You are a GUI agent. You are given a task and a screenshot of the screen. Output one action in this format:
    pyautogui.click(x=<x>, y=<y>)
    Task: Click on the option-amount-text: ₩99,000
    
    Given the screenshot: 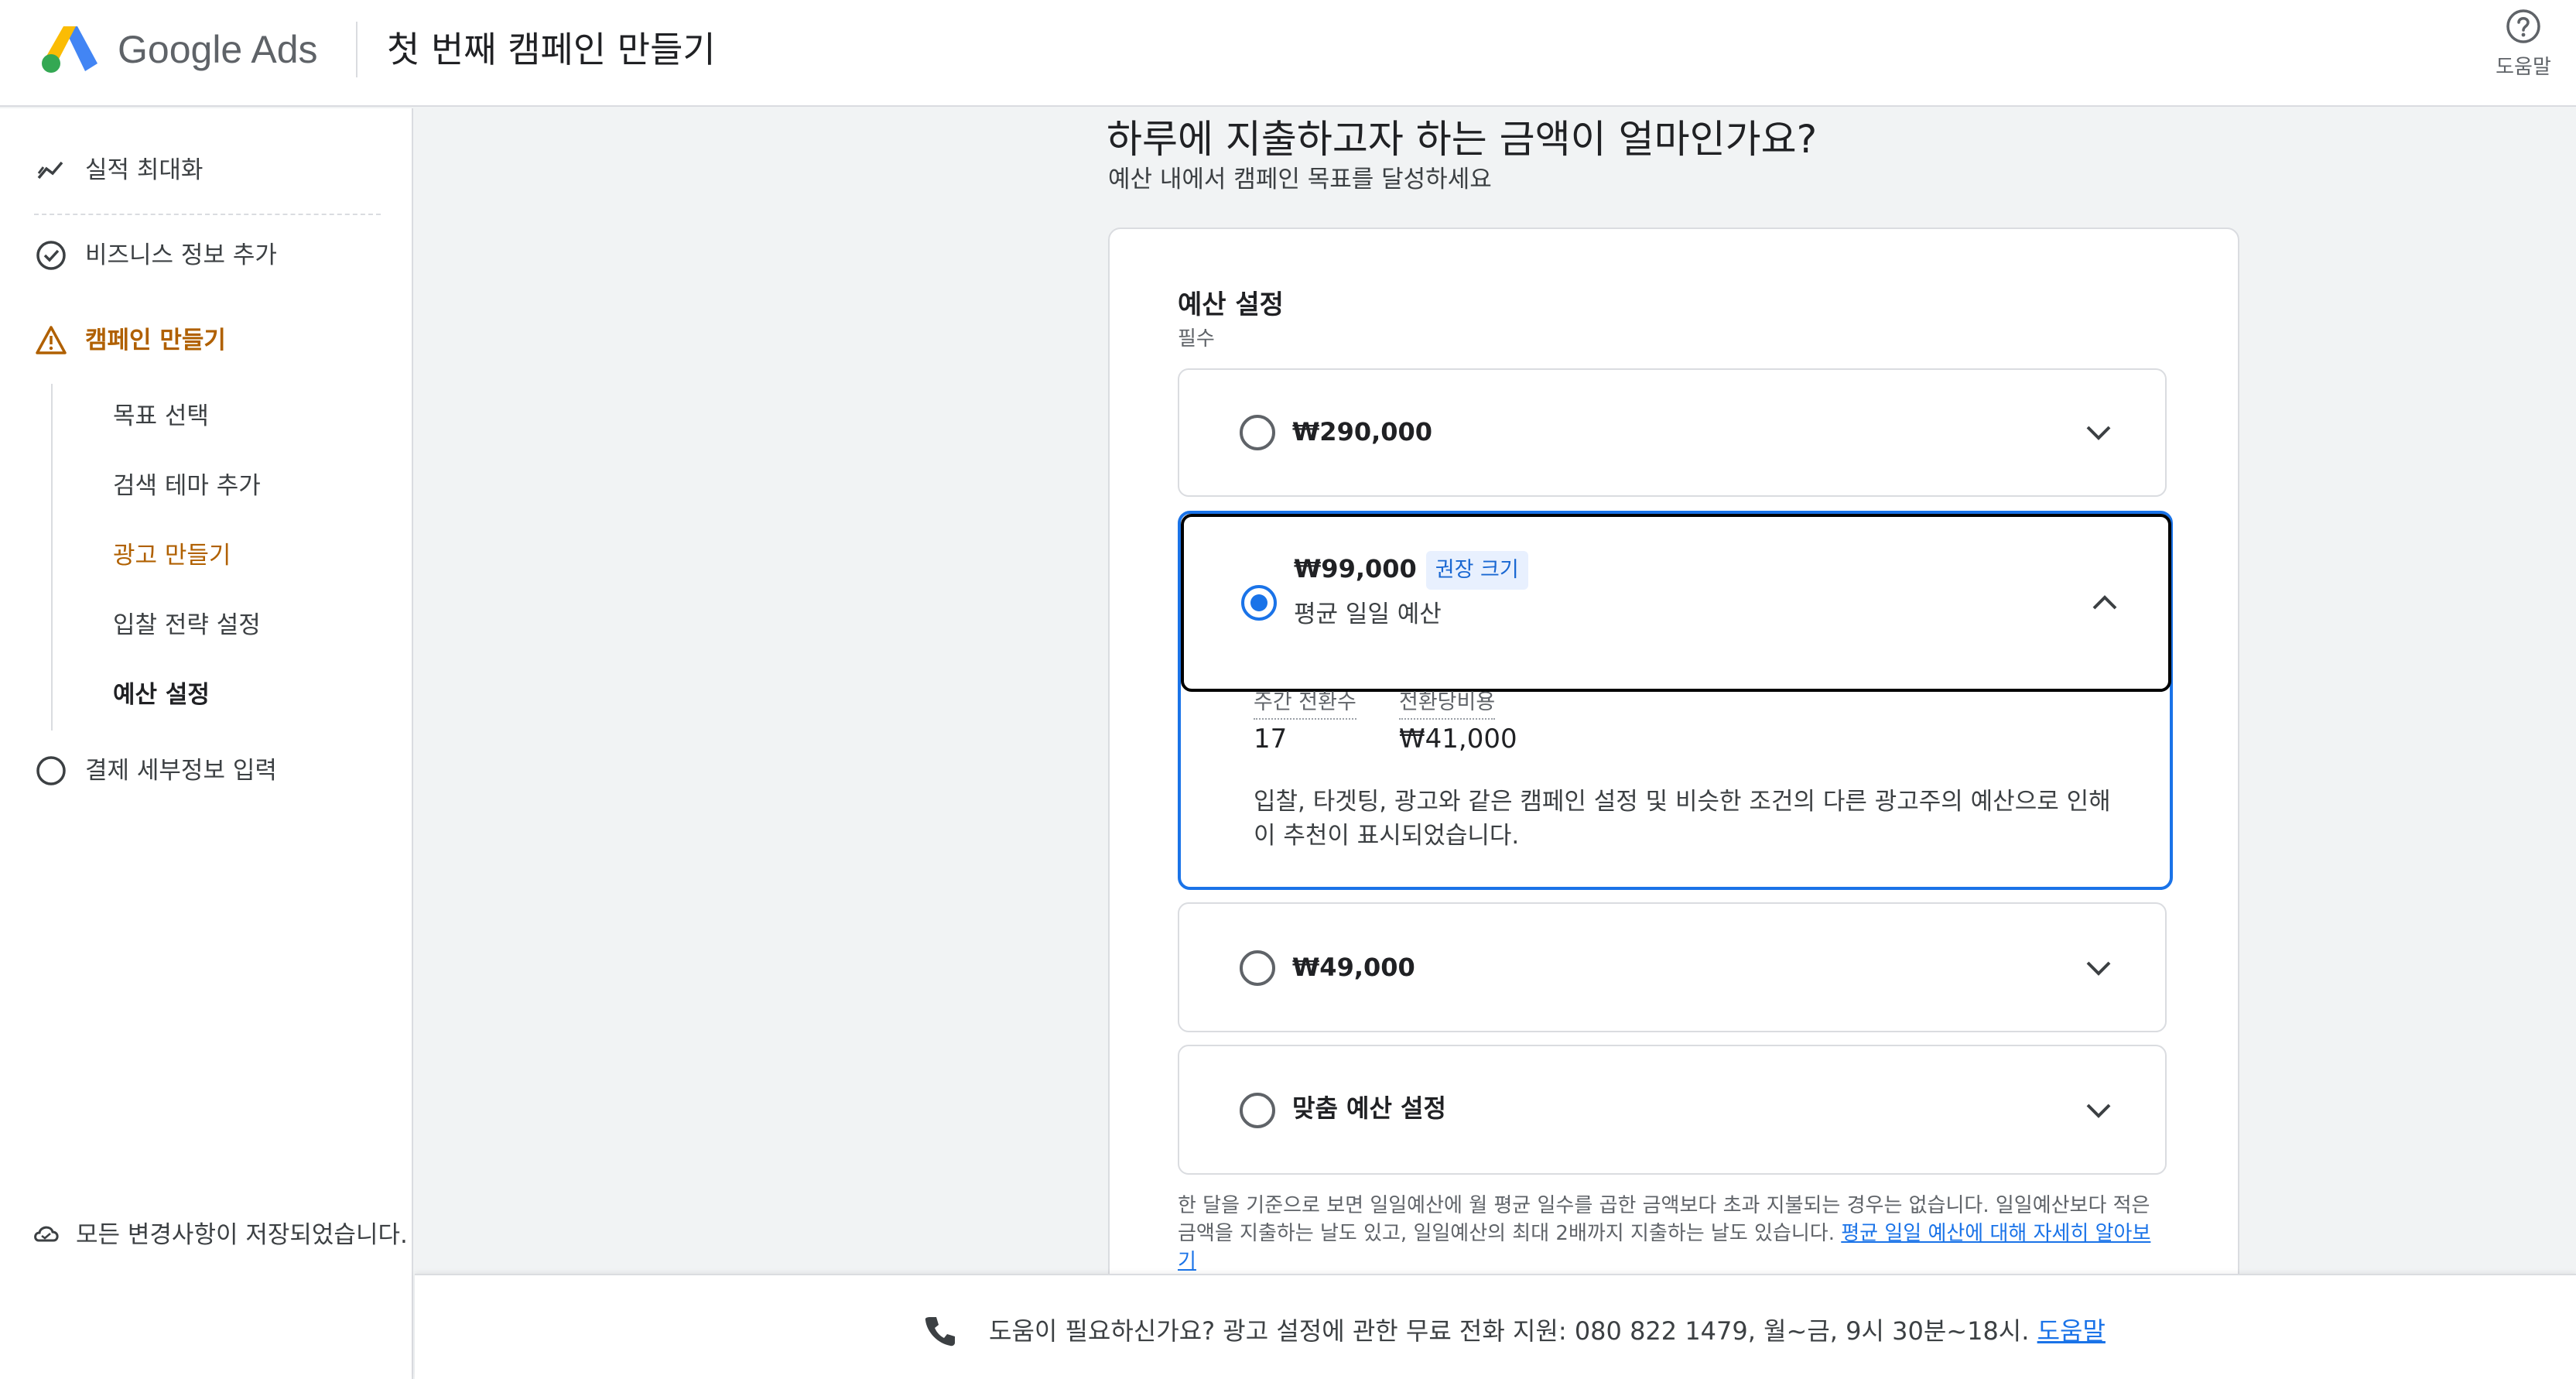 What is the action you would take?
    pyautogui.click(x=1356, y=568)
    